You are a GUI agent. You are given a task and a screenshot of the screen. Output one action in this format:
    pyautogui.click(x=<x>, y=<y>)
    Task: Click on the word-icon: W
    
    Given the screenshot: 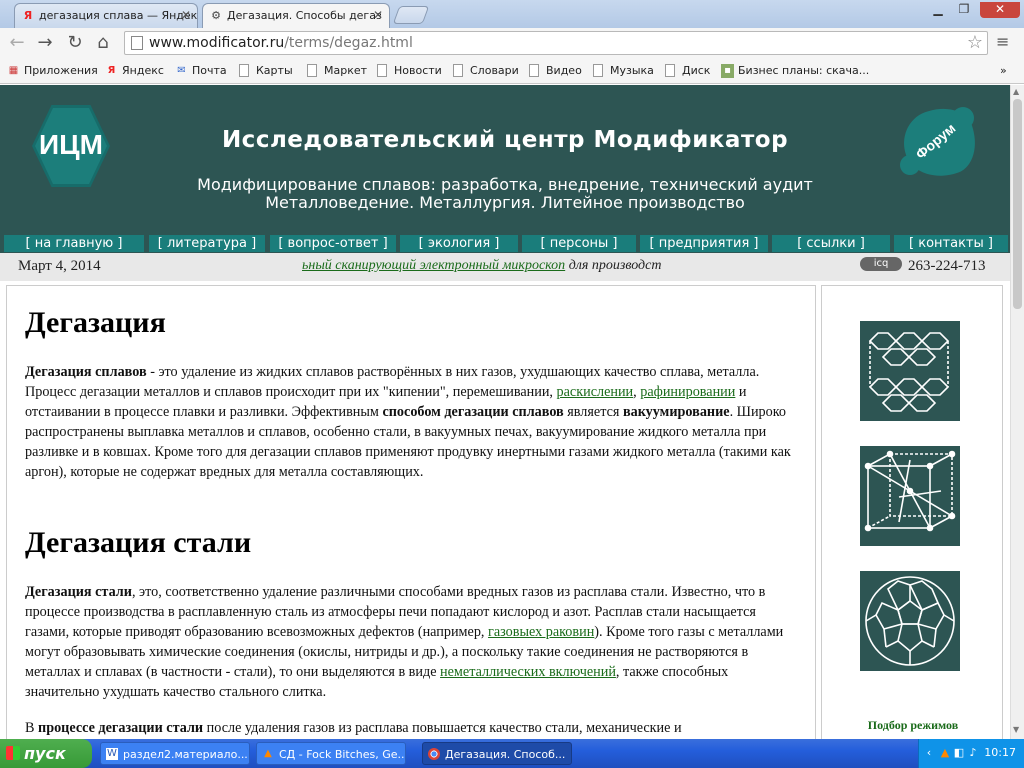 What is the action you would take?
    pyautogui.click(x=112, y=754)
    